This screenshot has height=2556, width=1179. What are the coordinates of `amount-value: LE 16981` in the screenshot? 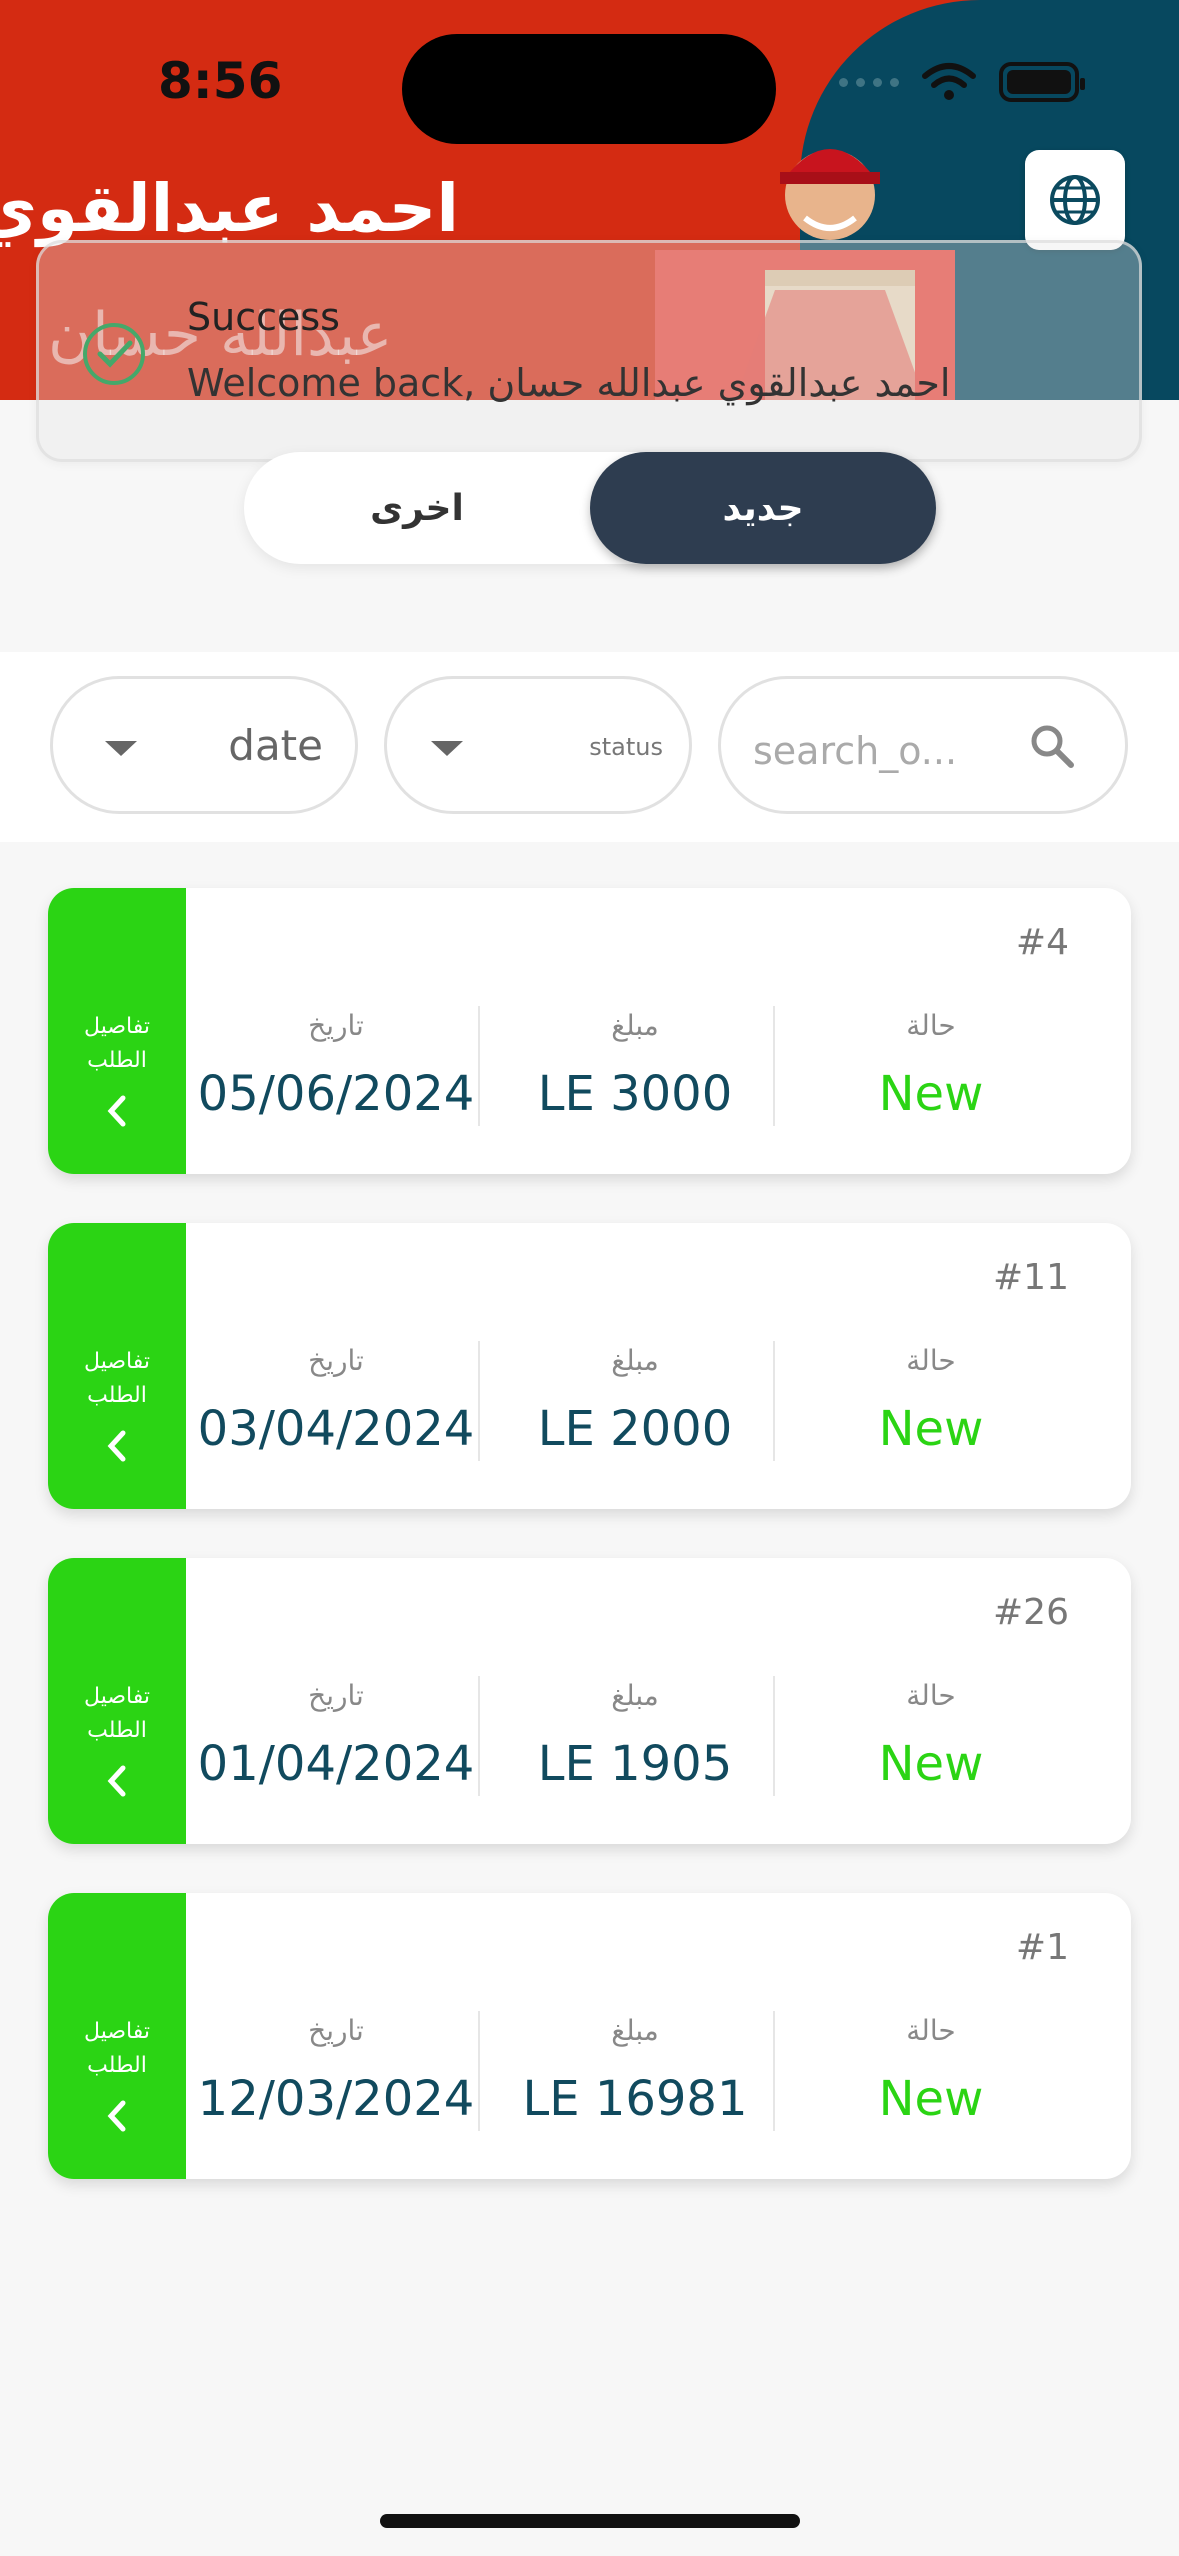 It's located at (635, 2099).